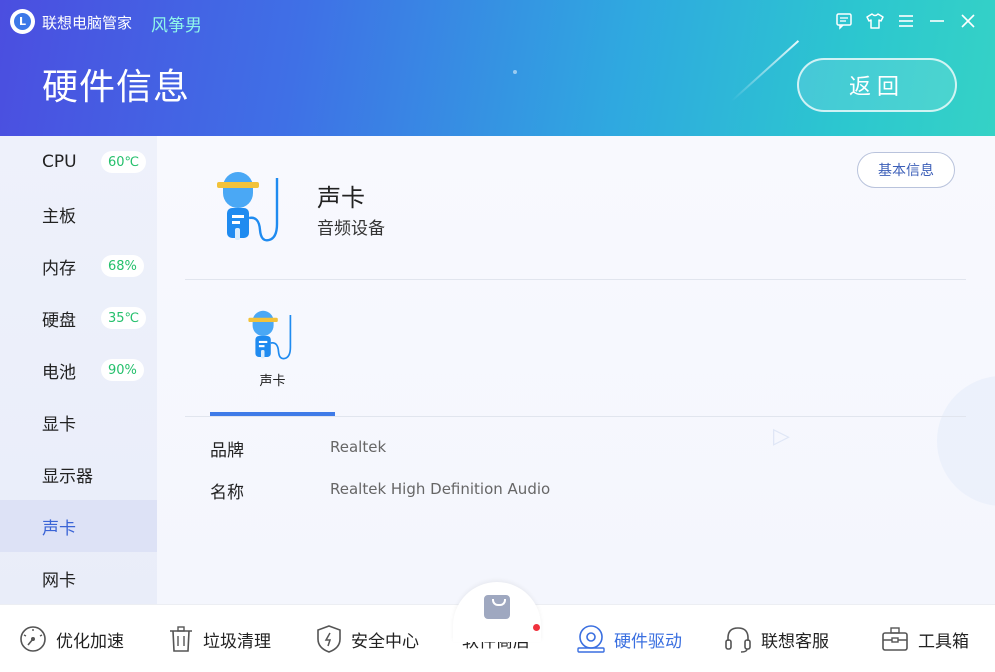 The width and height of the screenshot is (995, 672). Describe the element at coordinates (351, 229) in the screenshot. I see `device-category: 音频设备` at that location.